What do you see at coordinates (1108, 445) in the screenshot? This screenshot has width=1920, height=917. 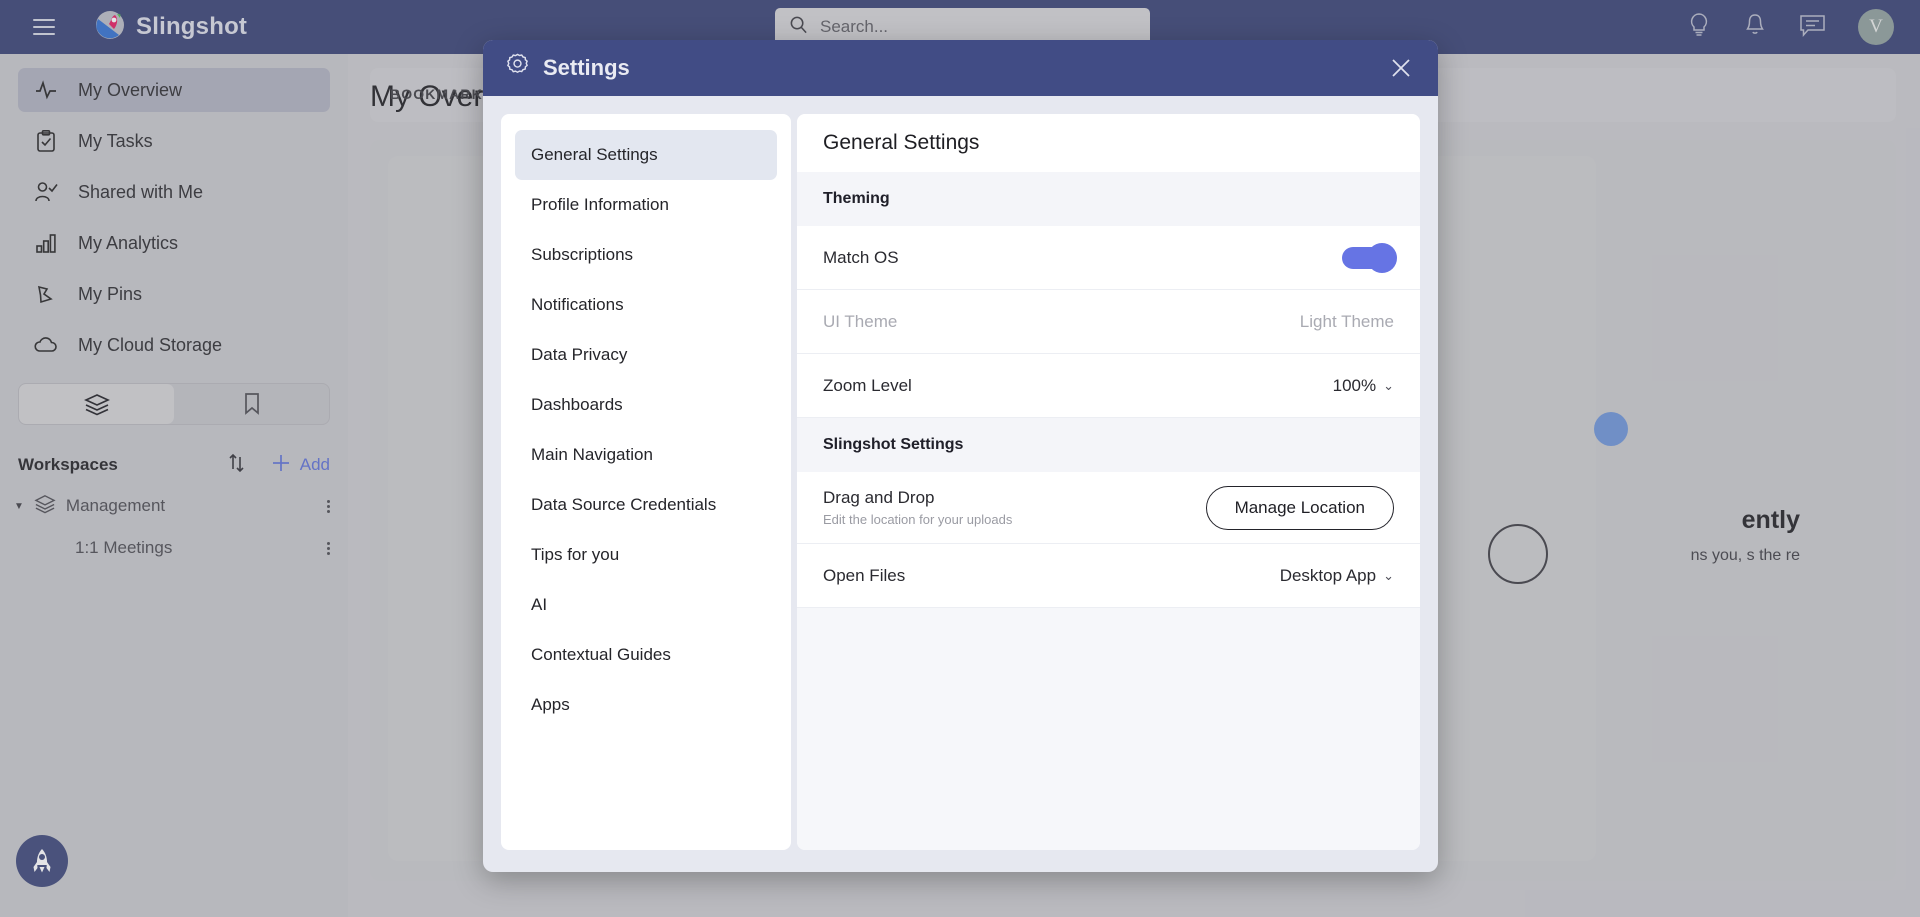 I see `section-header-slingshot-settings: Slingshot Settings` at bounding box center [1108, 445].